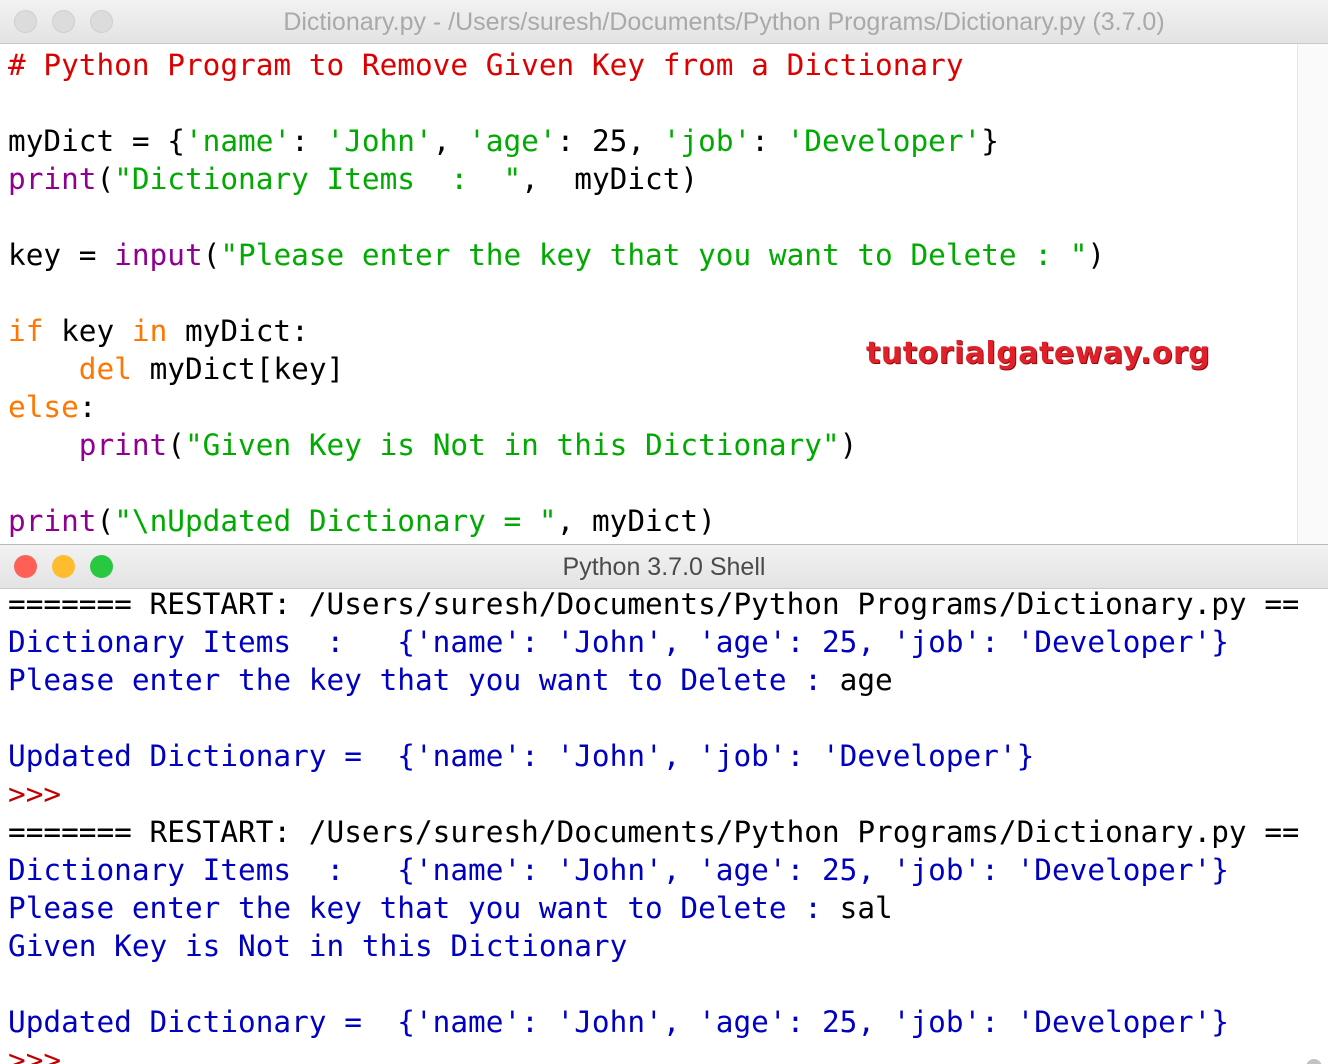 The width and height of the screenshot is (1328, 1064). What do you see at coordinates (238, 369) in the screenshot?
I see `code-token: myDict[key]` at bounding box center [238, 369].